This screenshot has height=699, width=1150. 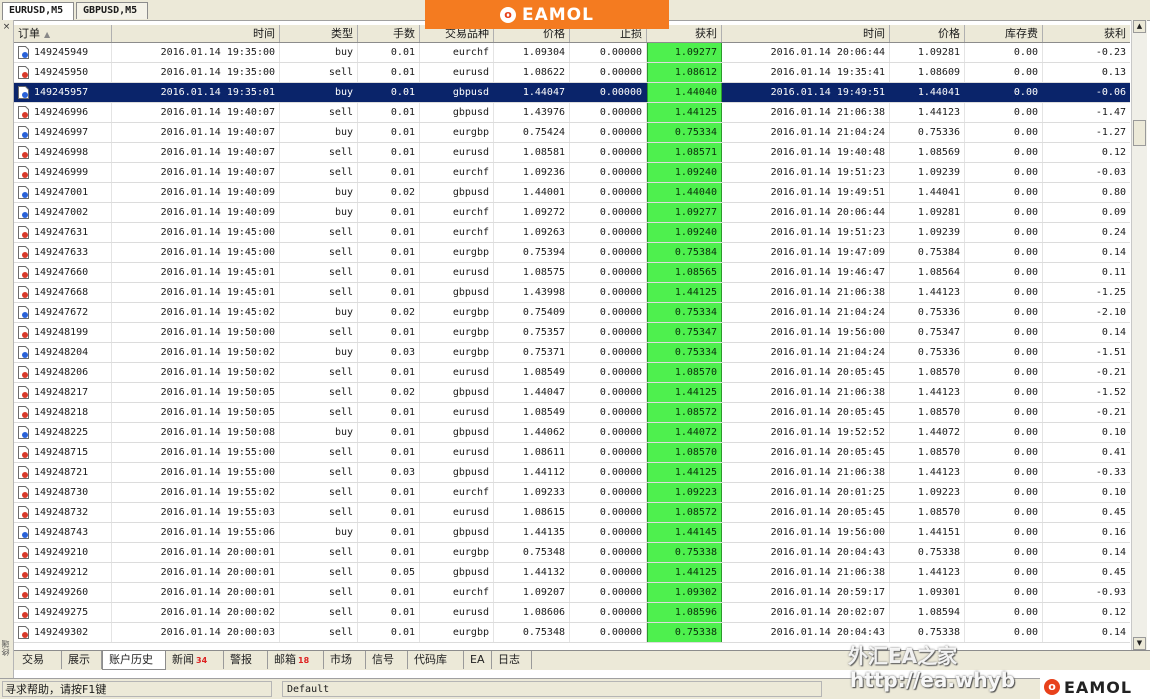 I want to click on cell-take-profit: 1.44125, so click(x=684, y=392).